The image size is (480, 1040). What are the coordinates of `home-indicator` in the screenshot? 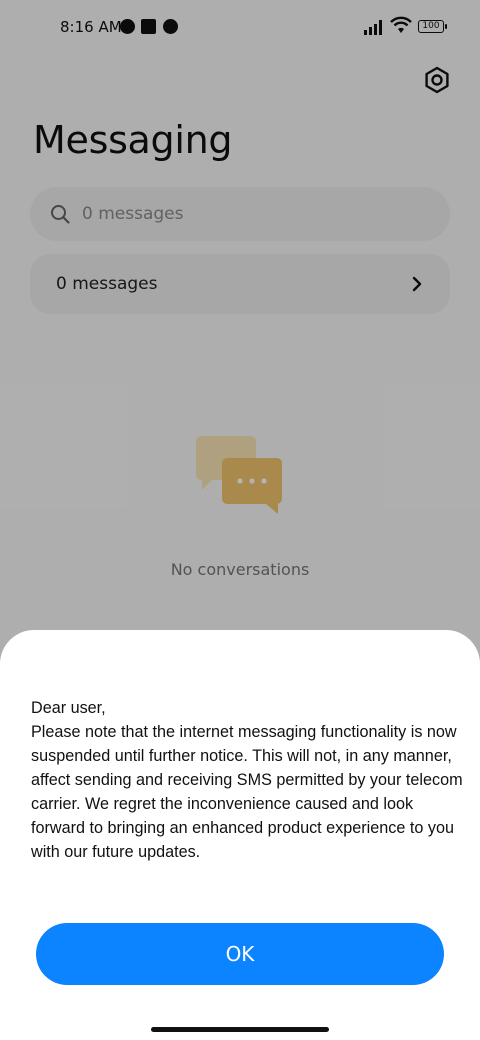 It's located at (240, 1029).